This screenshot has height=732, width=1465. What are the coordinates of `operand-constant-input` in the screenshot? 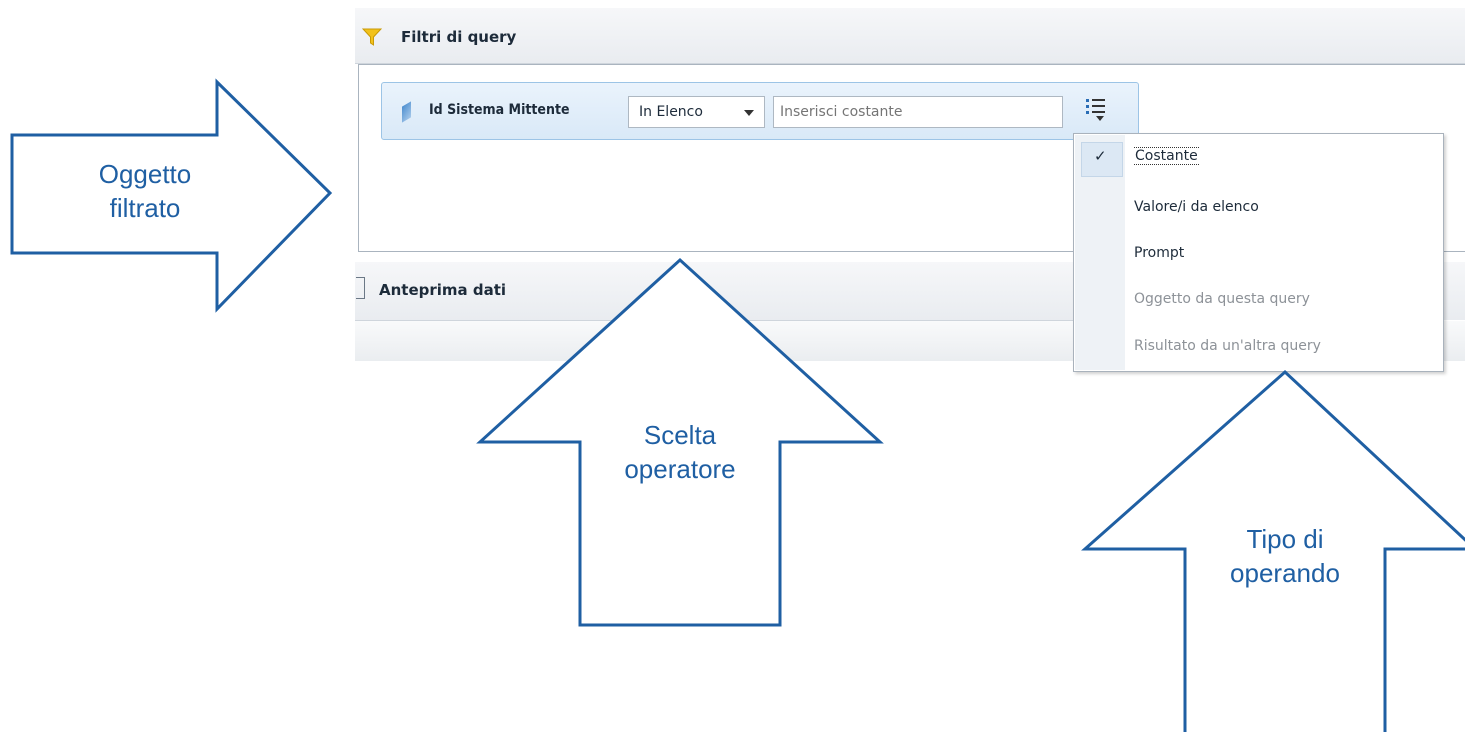 It's located at (918, 112).